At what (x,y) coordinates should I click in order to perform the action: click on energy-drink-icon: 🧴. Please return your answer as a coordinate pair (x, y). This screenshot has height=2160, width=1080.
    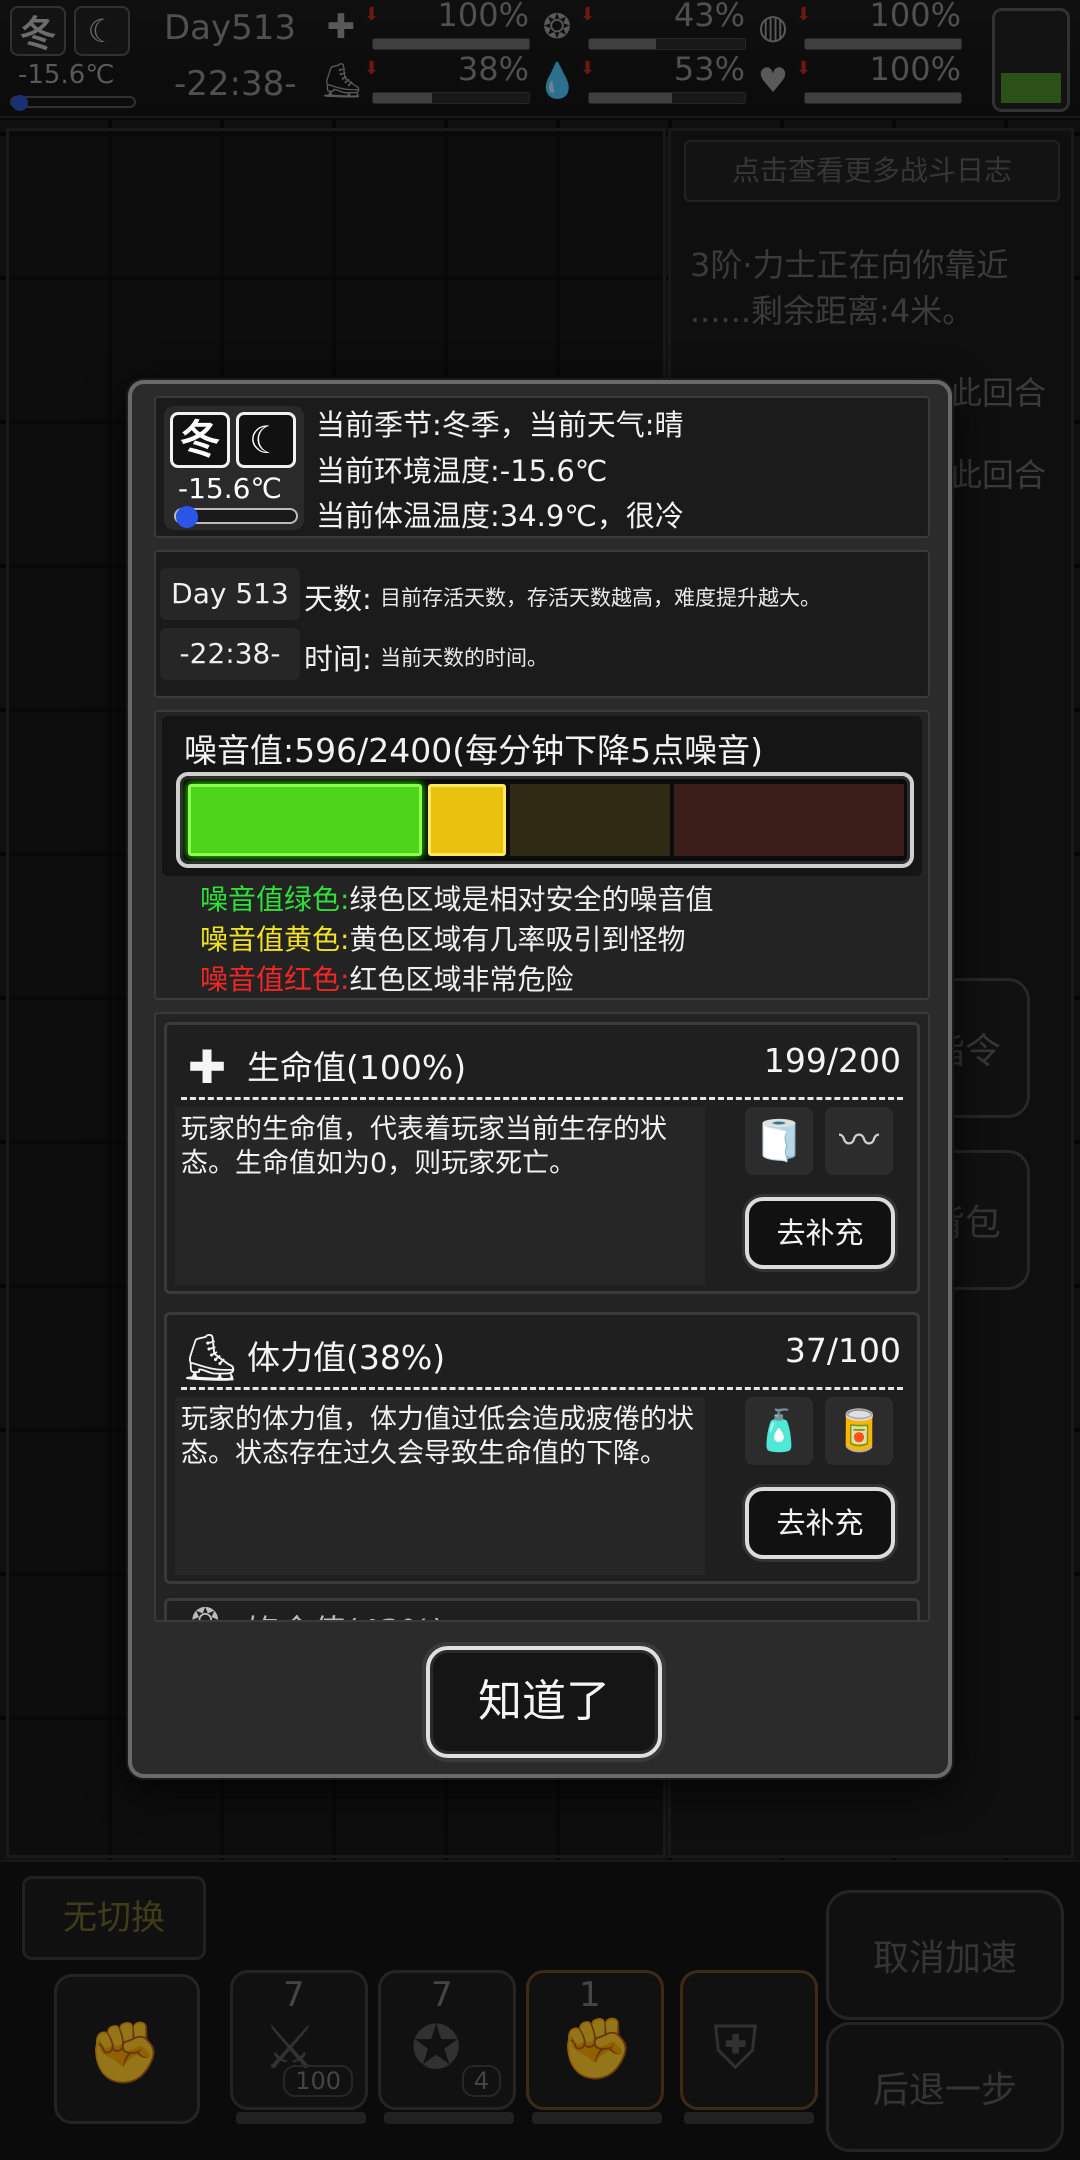
    Looking at the image, I should click on (779, 1431).